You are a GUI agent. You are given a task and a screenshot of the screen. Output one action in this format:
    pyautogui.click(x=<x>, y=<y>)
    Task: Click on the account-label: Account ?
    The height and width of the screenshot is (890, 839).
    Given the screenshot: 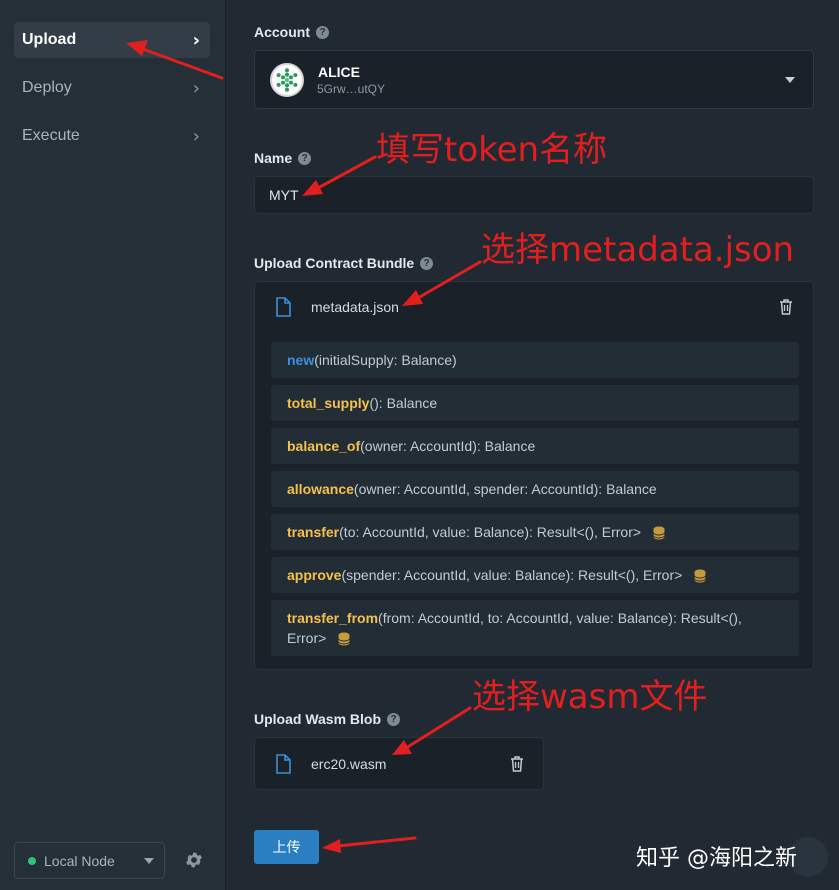 What is the action you would take?
    pyautogui.click(x=291, y=32)
    